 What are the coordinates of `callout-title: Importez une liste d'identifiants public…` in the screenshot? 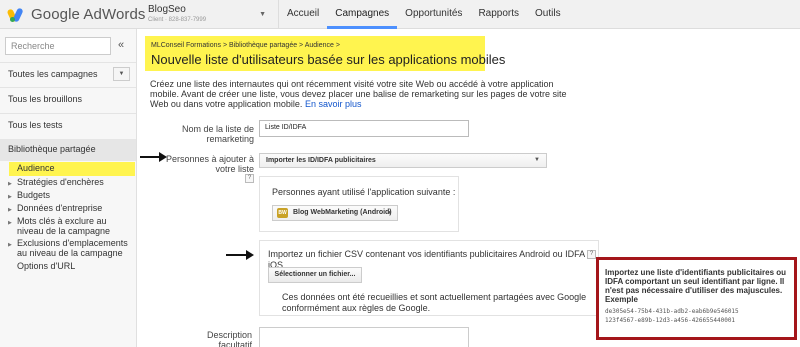 It's located at (696, 286).